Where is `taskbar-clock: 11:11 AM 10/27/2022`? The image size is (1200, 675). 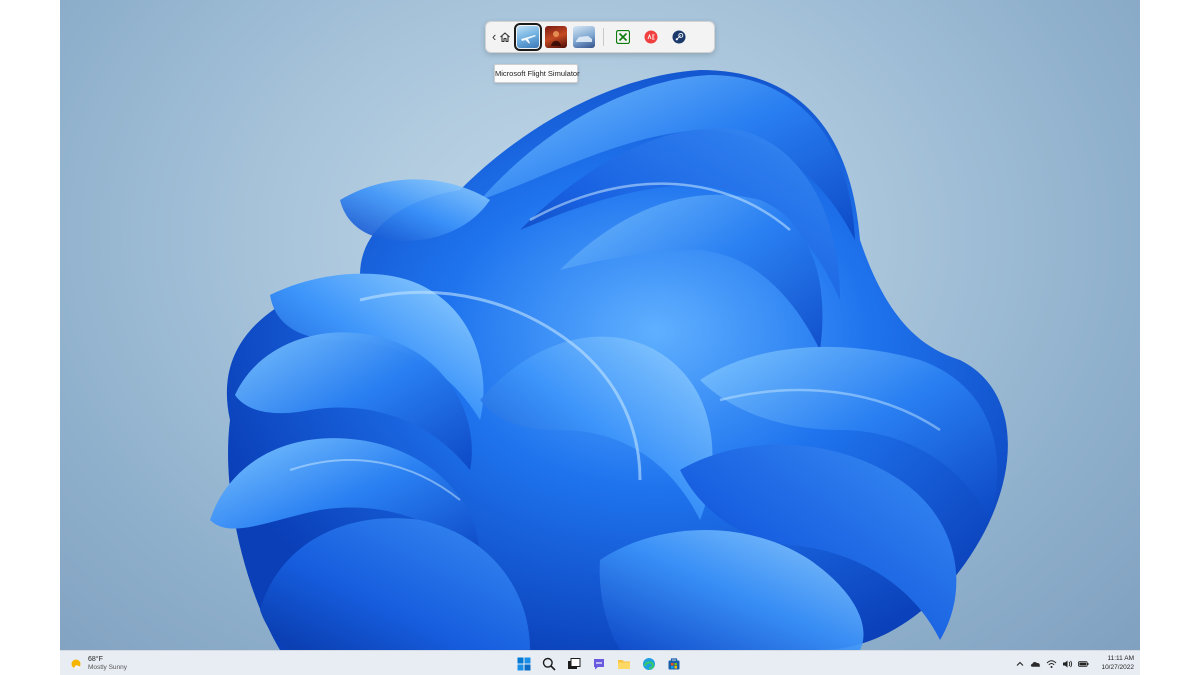
taskbar-clock: 11:11 AM 10/27/2022 is located at coordinates (1111, 663).